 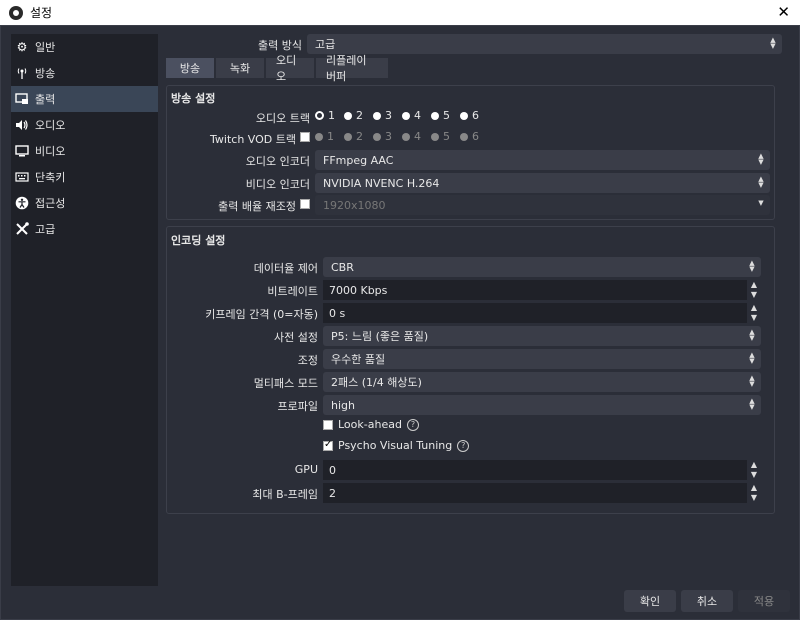 I want to click on keyframe-value: 0 s, so click(x=337, y=313).